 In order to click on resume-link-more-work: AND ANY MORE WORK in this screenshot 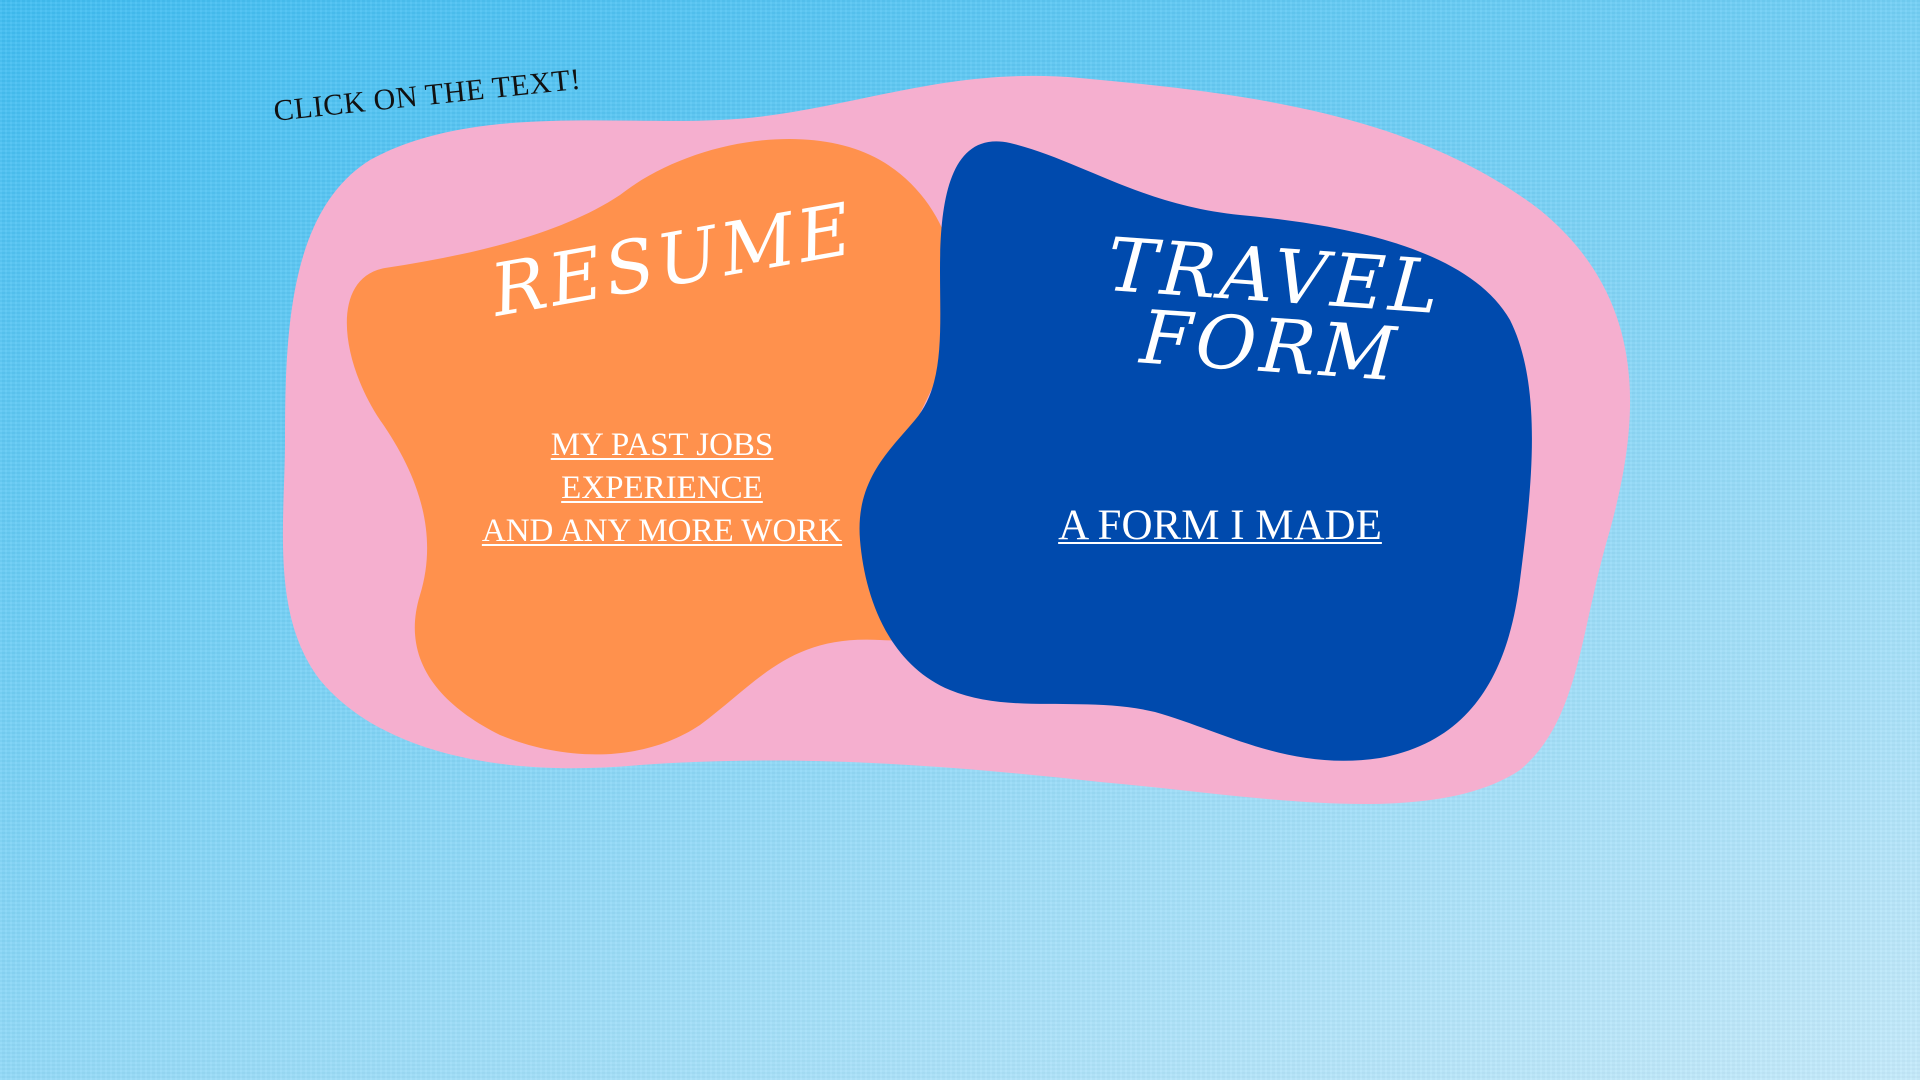, I will do `click(662, 531)`.